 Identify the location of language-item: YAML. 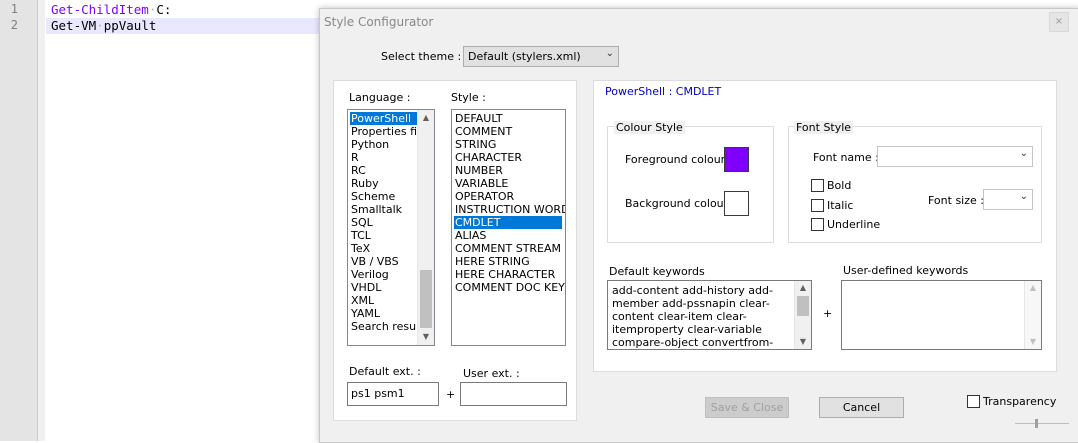
(365, 313).